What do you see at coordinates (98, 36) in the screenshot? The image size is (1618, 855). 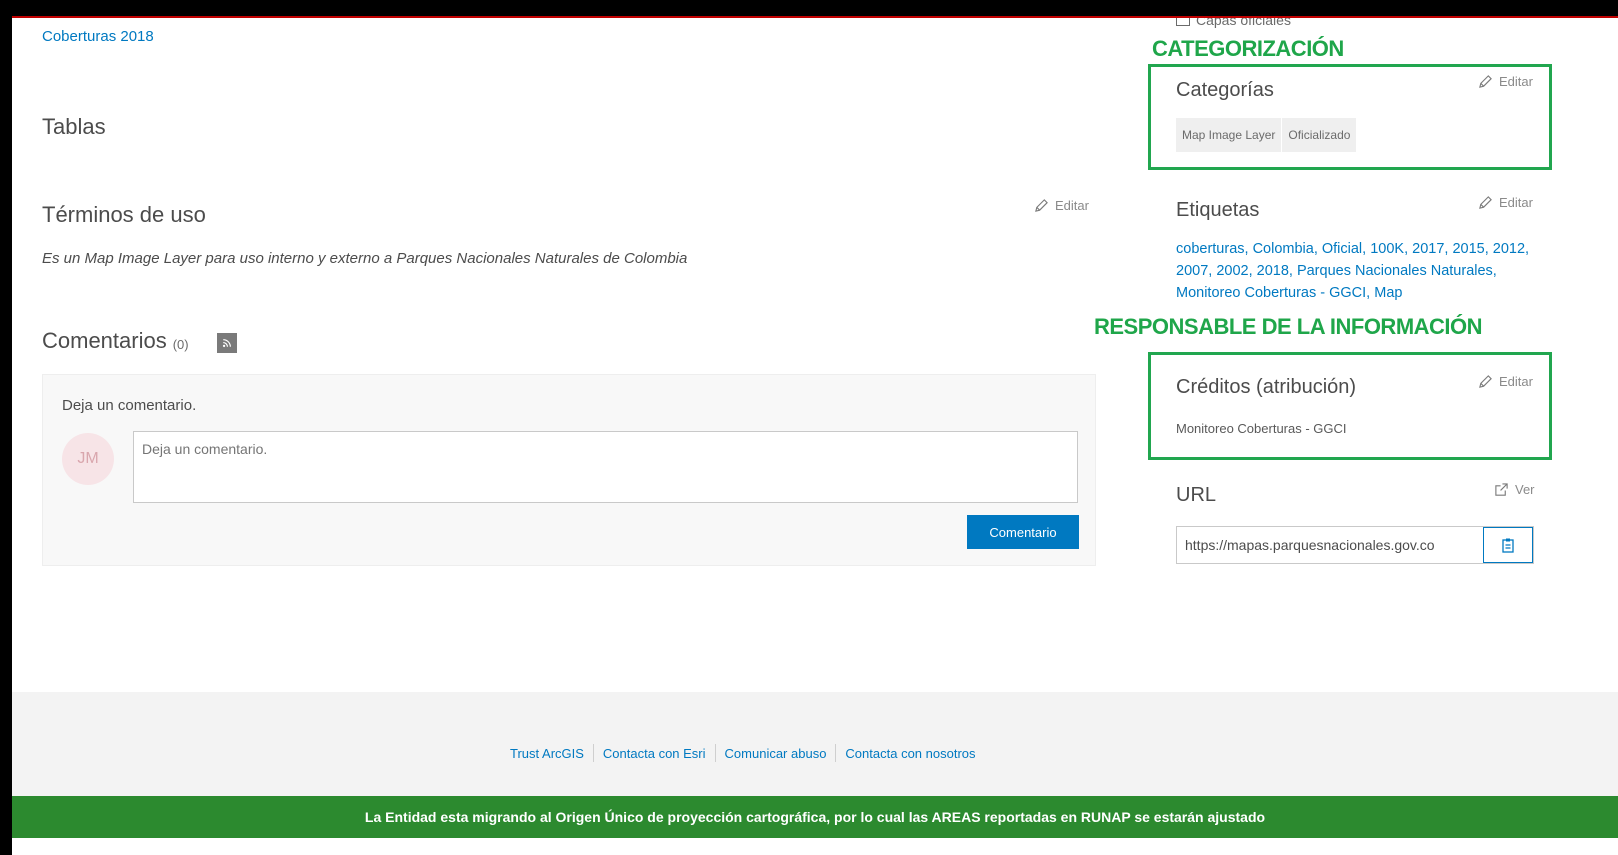 I see `coberturas-link: Coberturas 2018` at bounding box center [98, 36].